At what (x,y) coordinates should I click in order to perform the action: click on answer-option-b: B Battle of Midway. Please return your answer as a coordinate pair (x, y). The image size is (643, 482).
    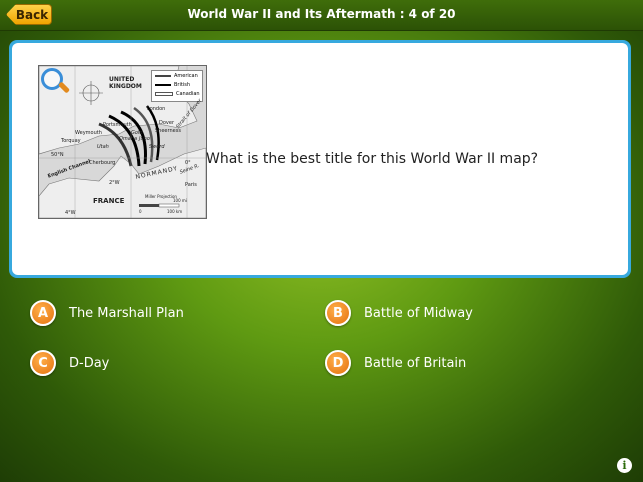
    Looking at the image, I should click on (399, 313).